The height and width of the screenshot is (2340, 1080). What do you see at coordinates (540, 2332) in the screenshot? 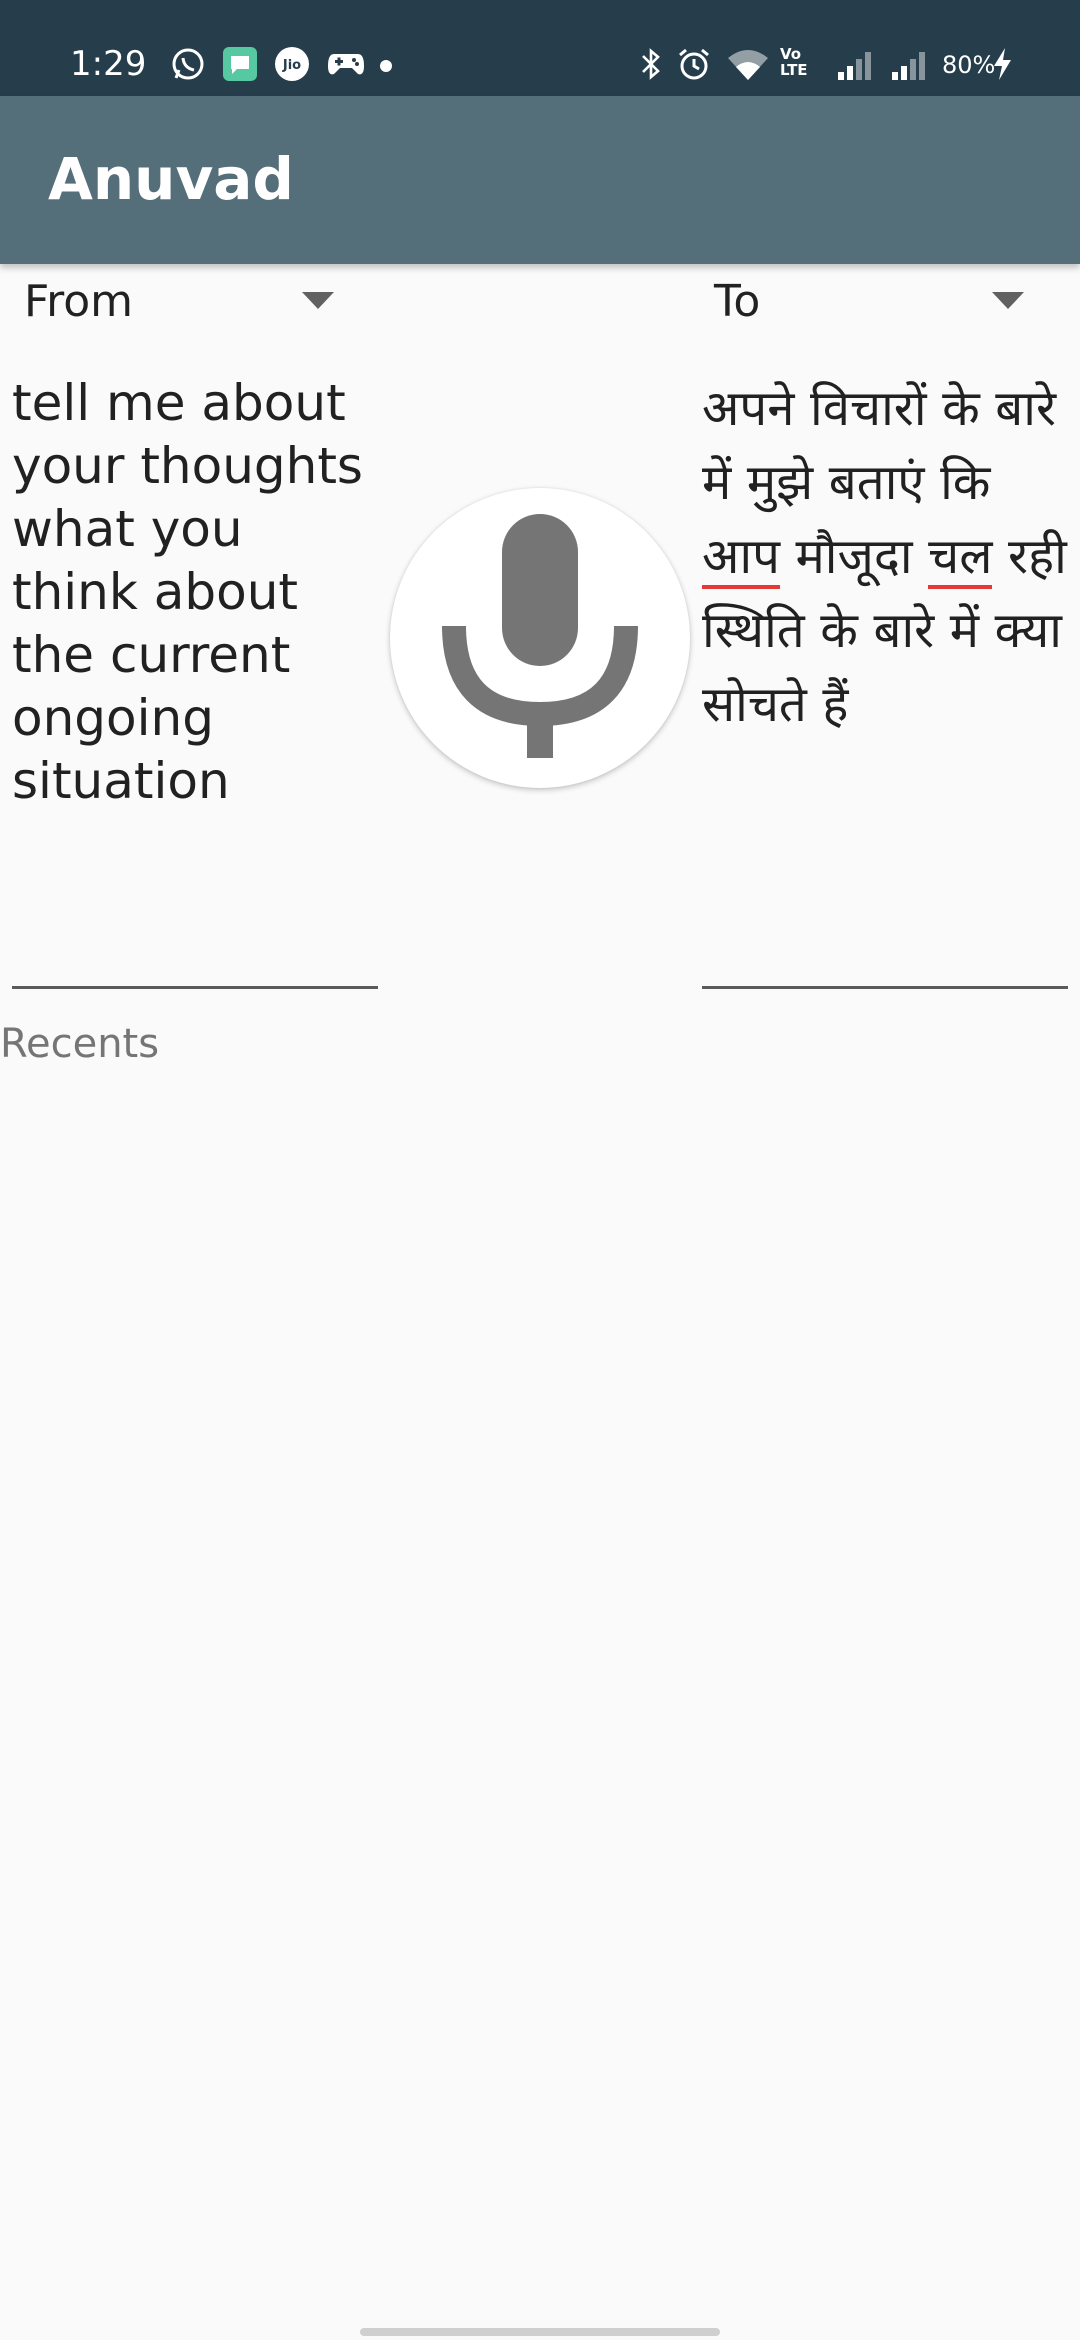
I see `gesture-nav-handle` at bounding box center [540, 2332].